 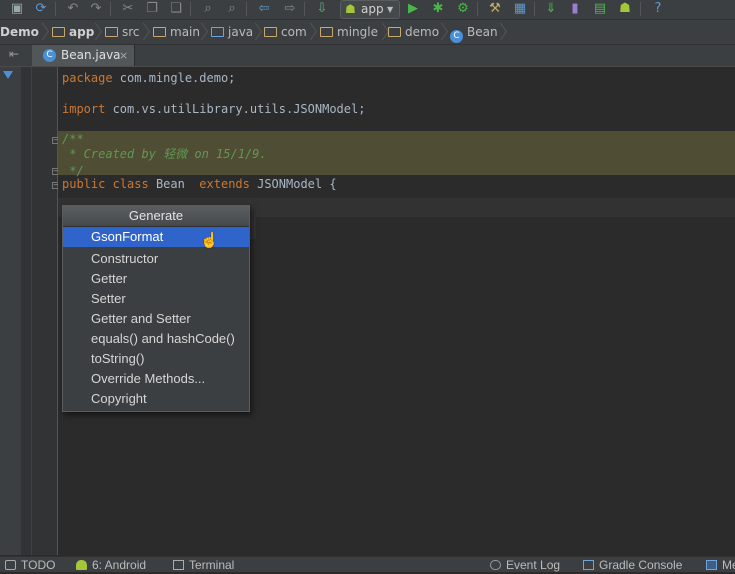 What do you see at coordinates (625, 9) in the screenshot?
I see `android-icon: ☗` at bounding box center [625, 9].